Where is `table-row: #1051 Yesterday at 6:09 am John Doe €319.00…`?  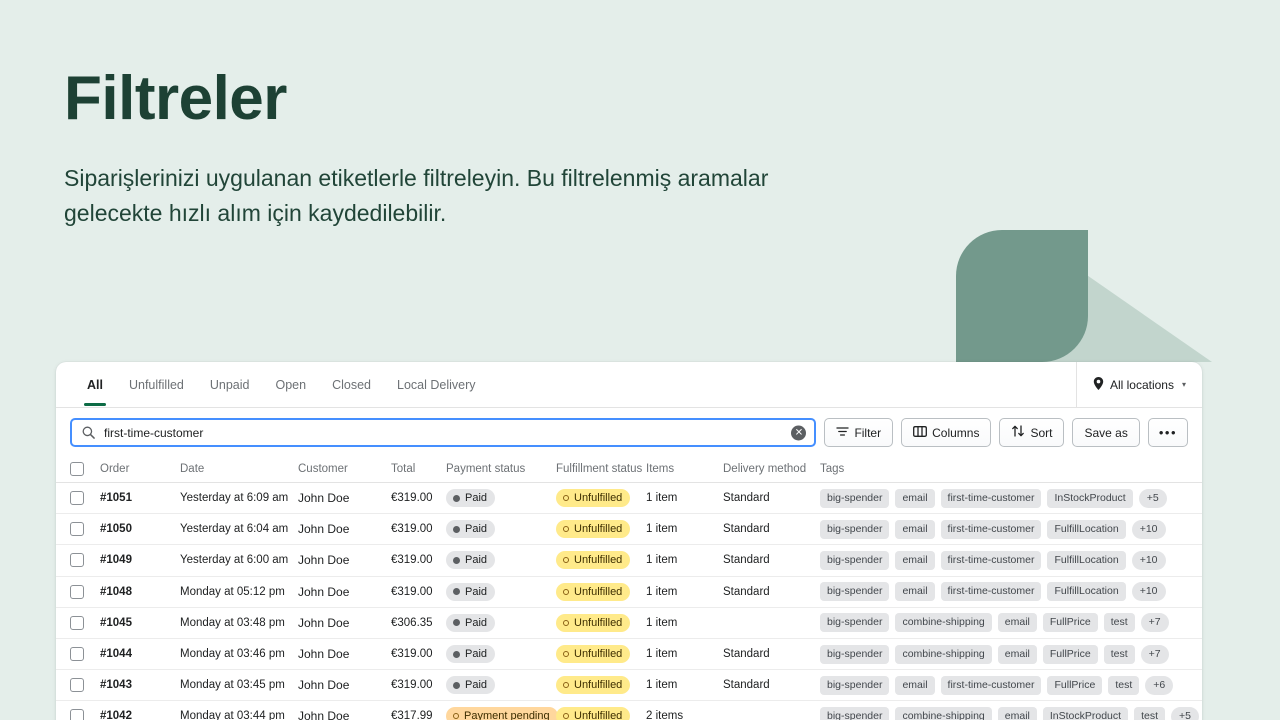 table-row: #1051 Yesterday at 6:09 am John Doe €319.00… is located at coordinates (629, 499).